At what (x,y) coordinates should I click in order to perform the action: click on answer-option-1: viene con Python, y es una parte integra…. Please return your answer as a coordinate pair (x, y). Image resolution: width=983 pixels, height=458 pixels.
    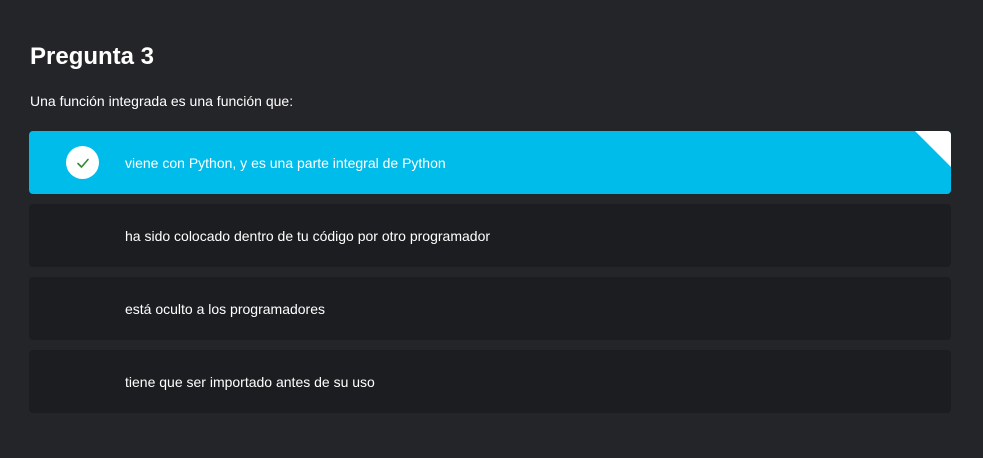
    Looking at the image, I should click on (490, 162).